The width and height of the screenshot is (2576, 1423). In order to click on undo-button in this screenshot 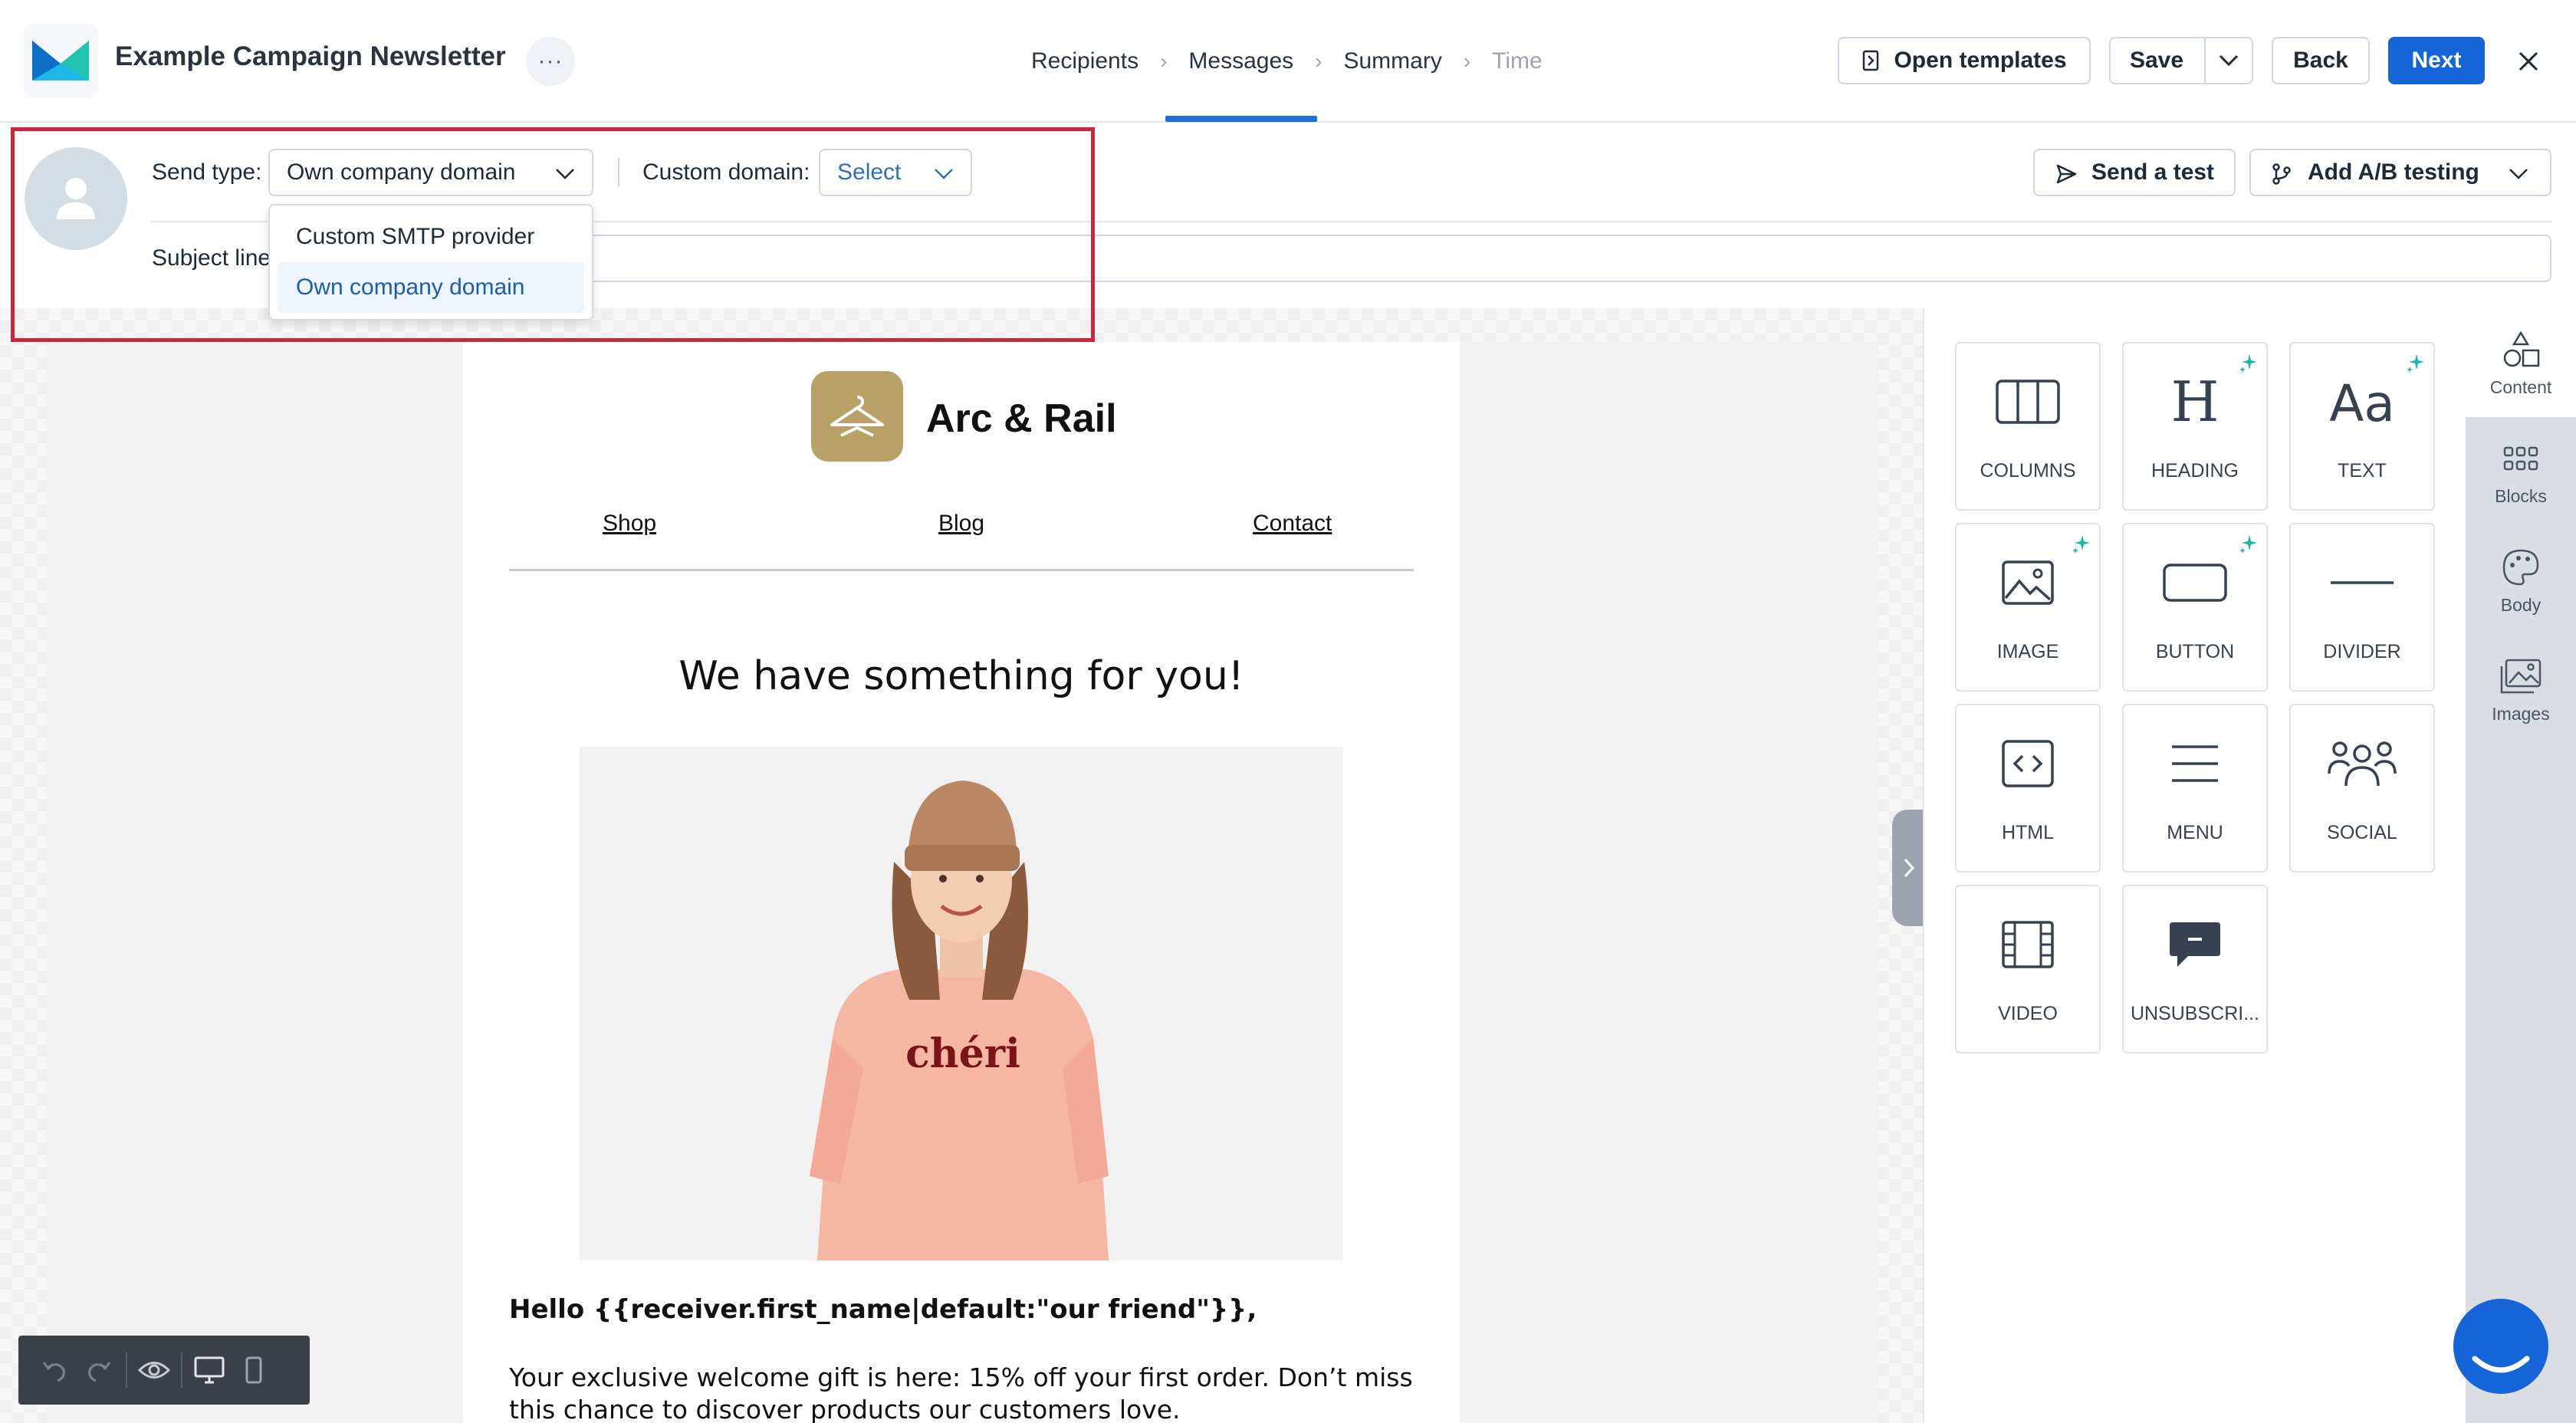, I will do `click(54, 1370)`.